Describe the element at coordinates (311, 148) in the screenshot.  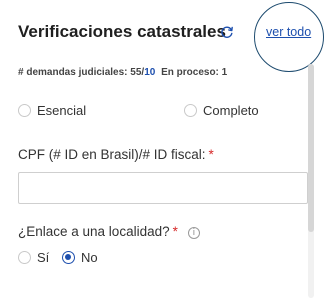
I see `scrollbar-thumb` at that location.